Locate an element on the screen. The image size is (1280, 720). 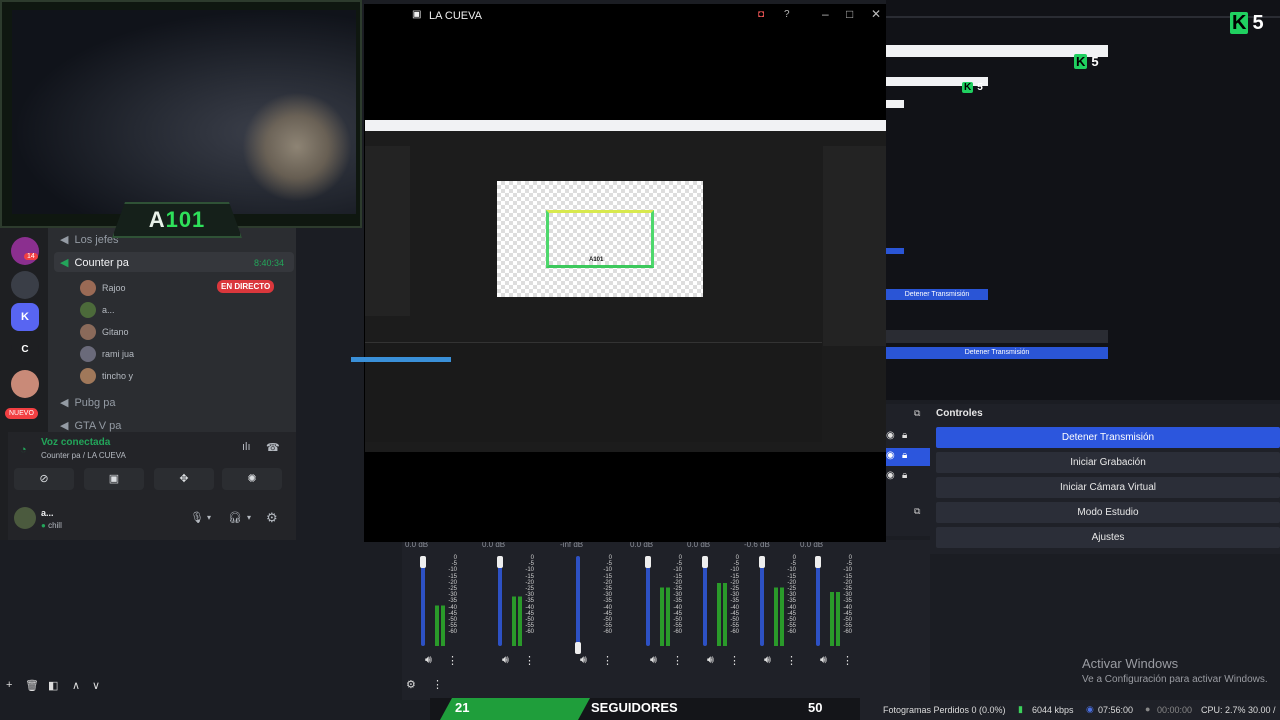
settings-button: Ajustes is located at coordinates (1108, 537).